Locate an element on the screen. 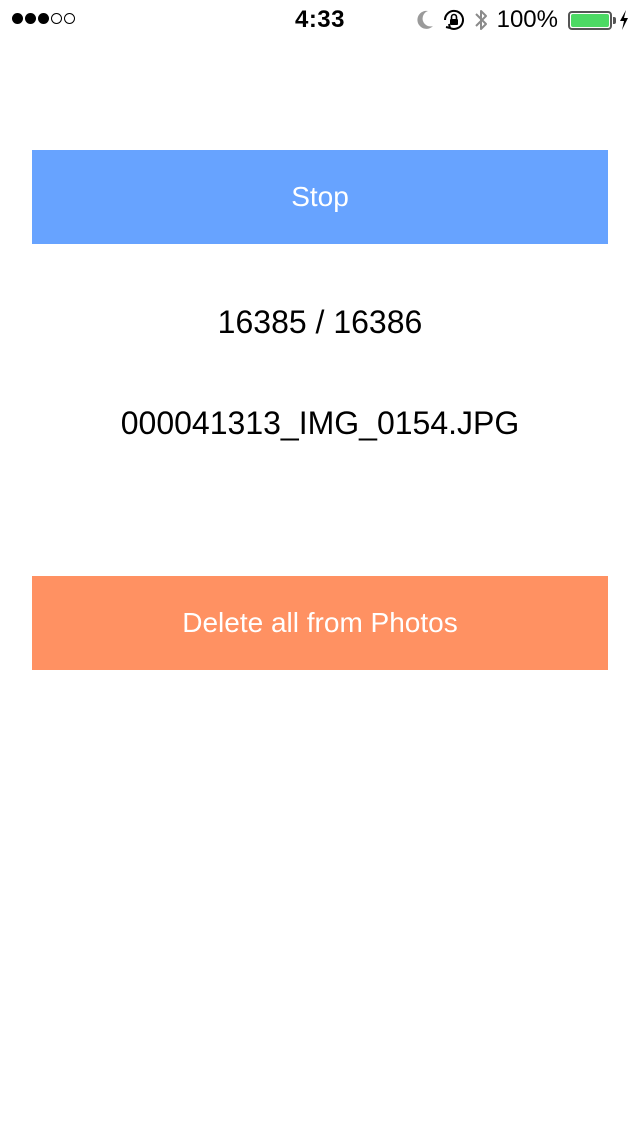 This screenshot has height=1136, width=640. battery-fill is located at coordinates (590, 20).